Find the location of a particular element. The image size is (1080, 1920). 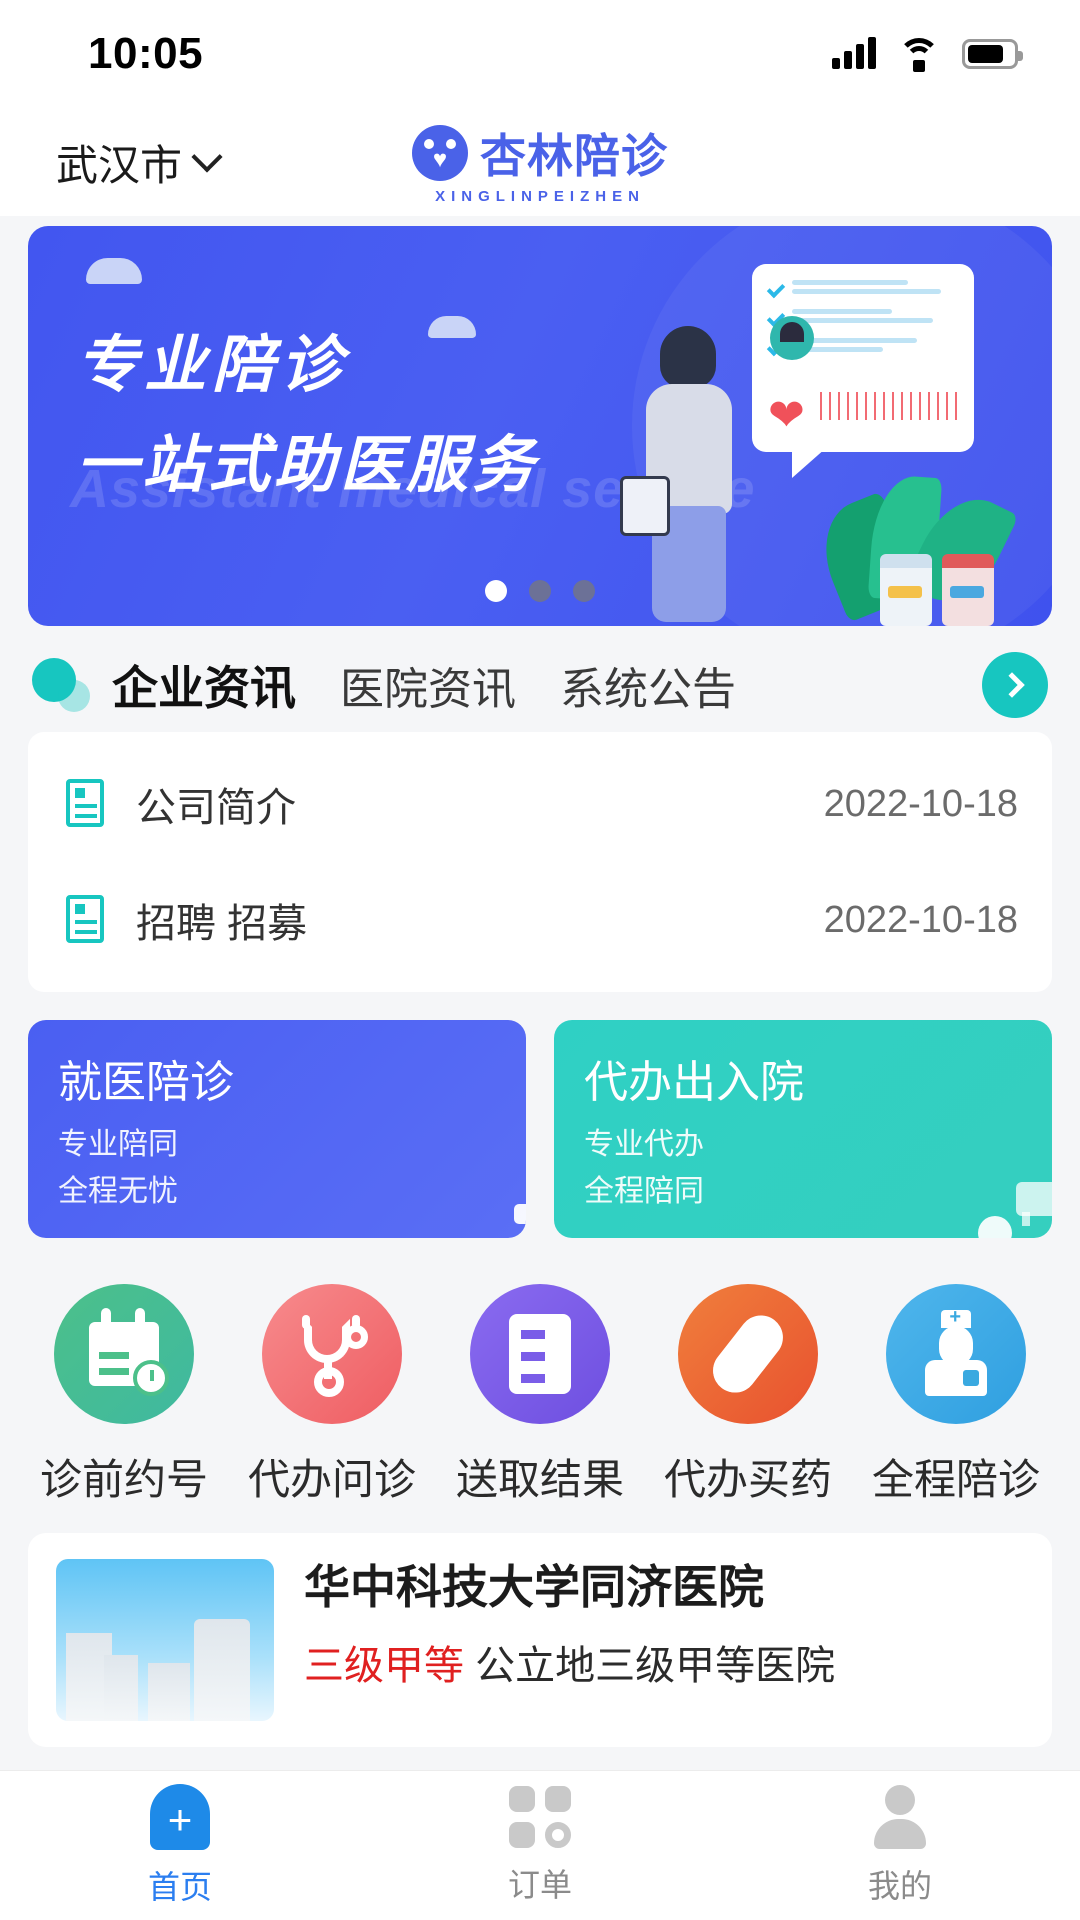

bottom-tab-bar: 首页 订单 我的 is located at coordinates (540, 1845).